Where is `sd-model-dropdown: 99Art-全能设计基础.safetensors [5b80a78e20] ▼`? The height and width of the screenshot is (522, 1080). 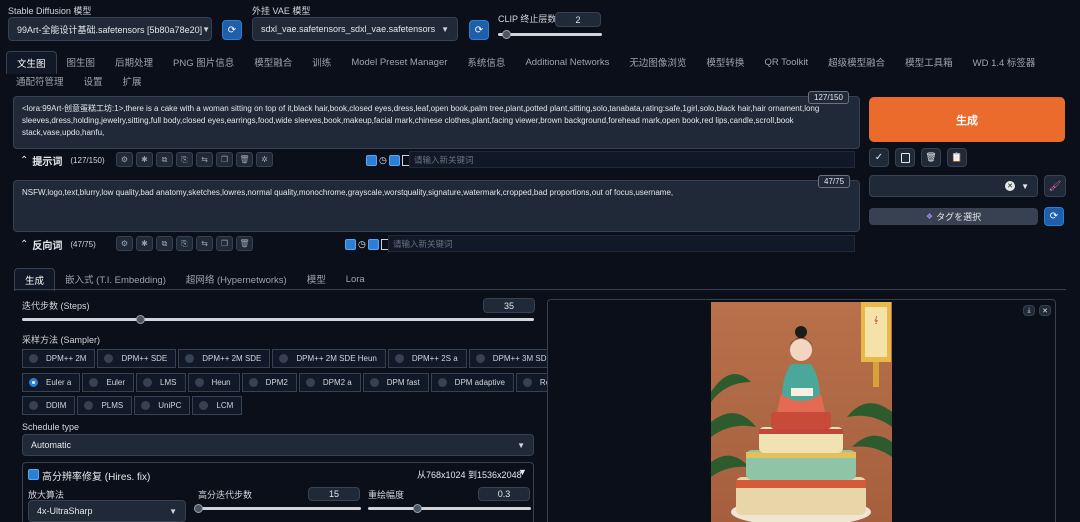 sd-model-dropdown: 99Art-全能设计基础.safetensors [5b80a78e20] ▼ is located at coordinates (110, 29).